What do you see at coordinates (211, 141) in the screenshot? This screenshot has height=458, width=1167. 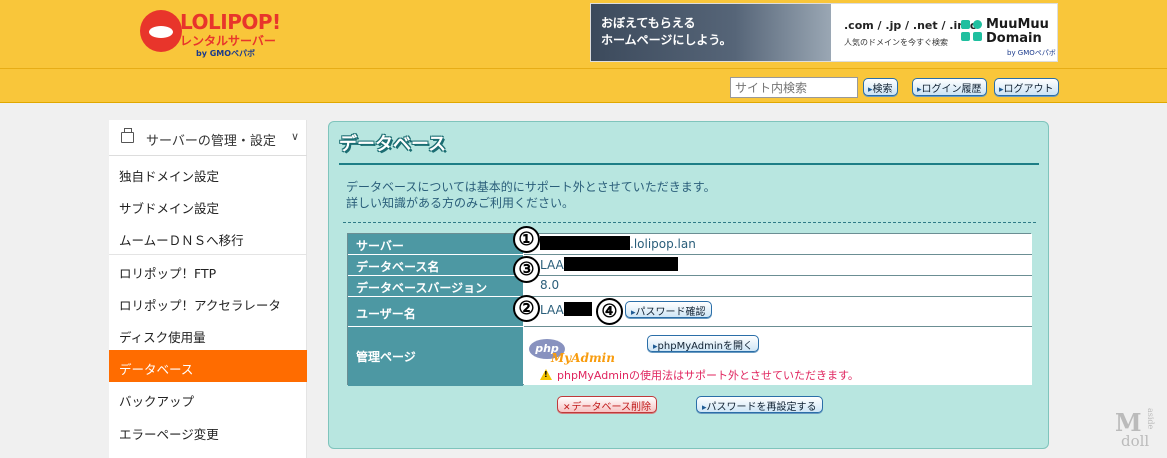 I see `sidebar-section-label: サーバーの管理・設定` at bounding box center [211, 141].